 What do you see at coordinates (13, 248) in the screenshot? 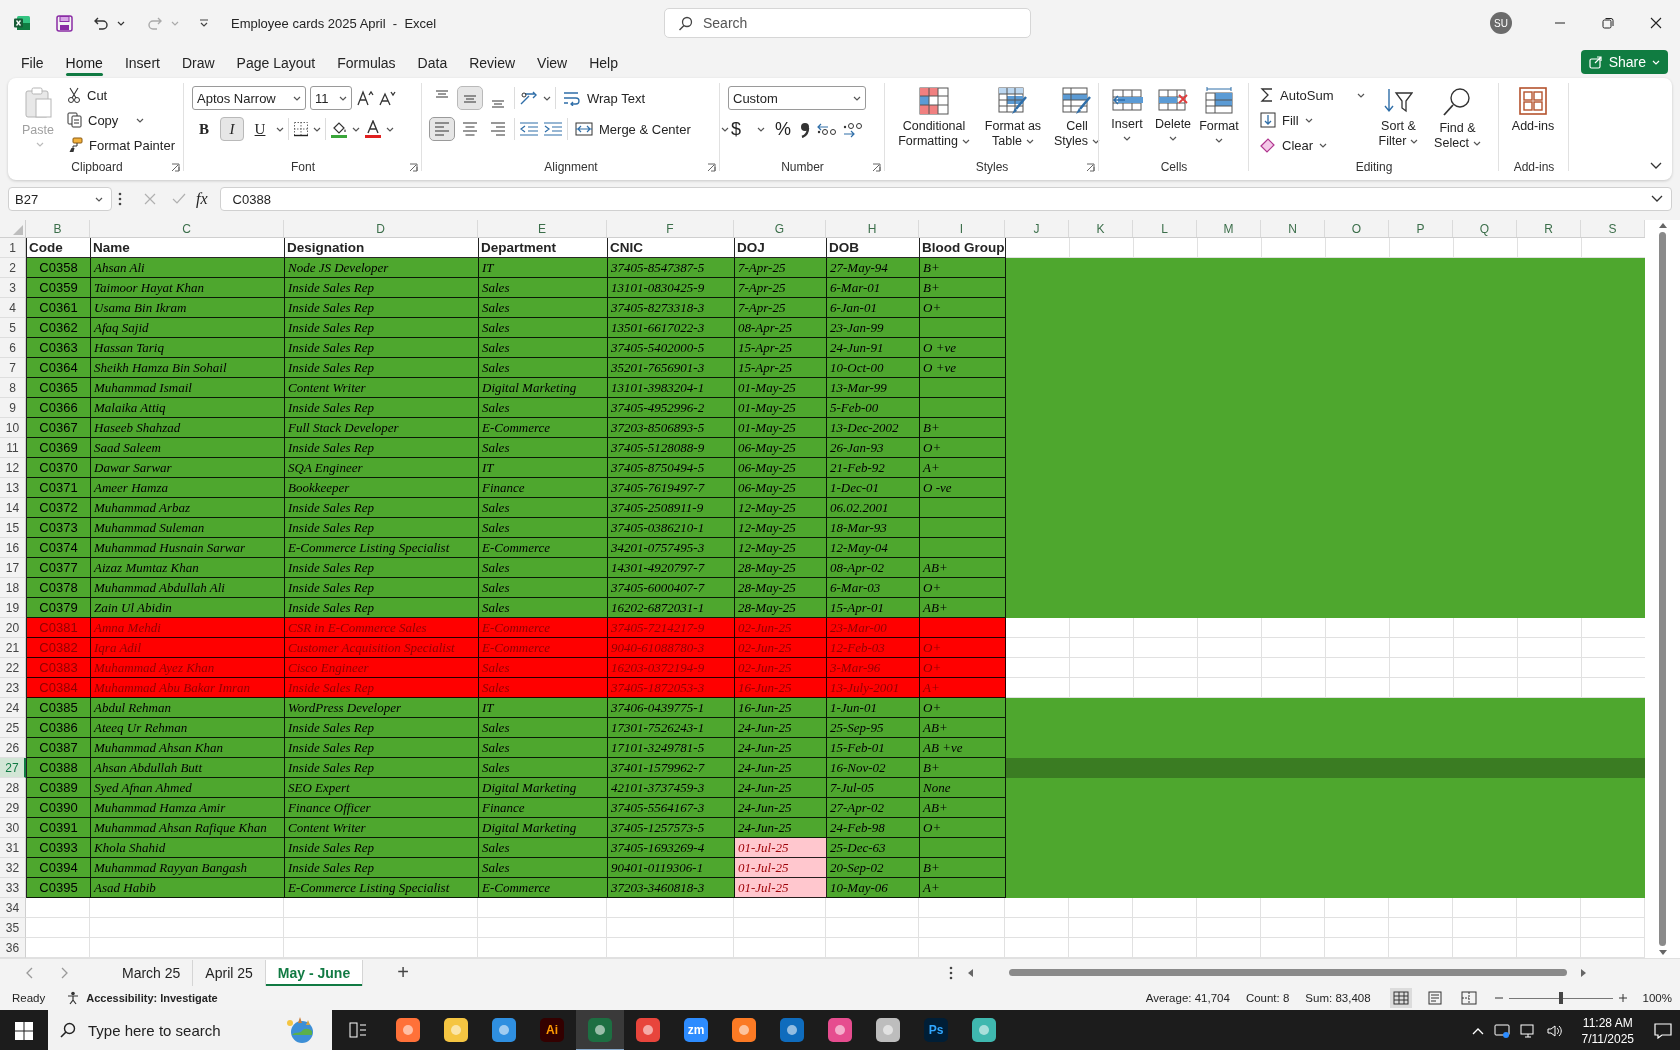
I see `row-header: 1` at bounding box center [13, 248].